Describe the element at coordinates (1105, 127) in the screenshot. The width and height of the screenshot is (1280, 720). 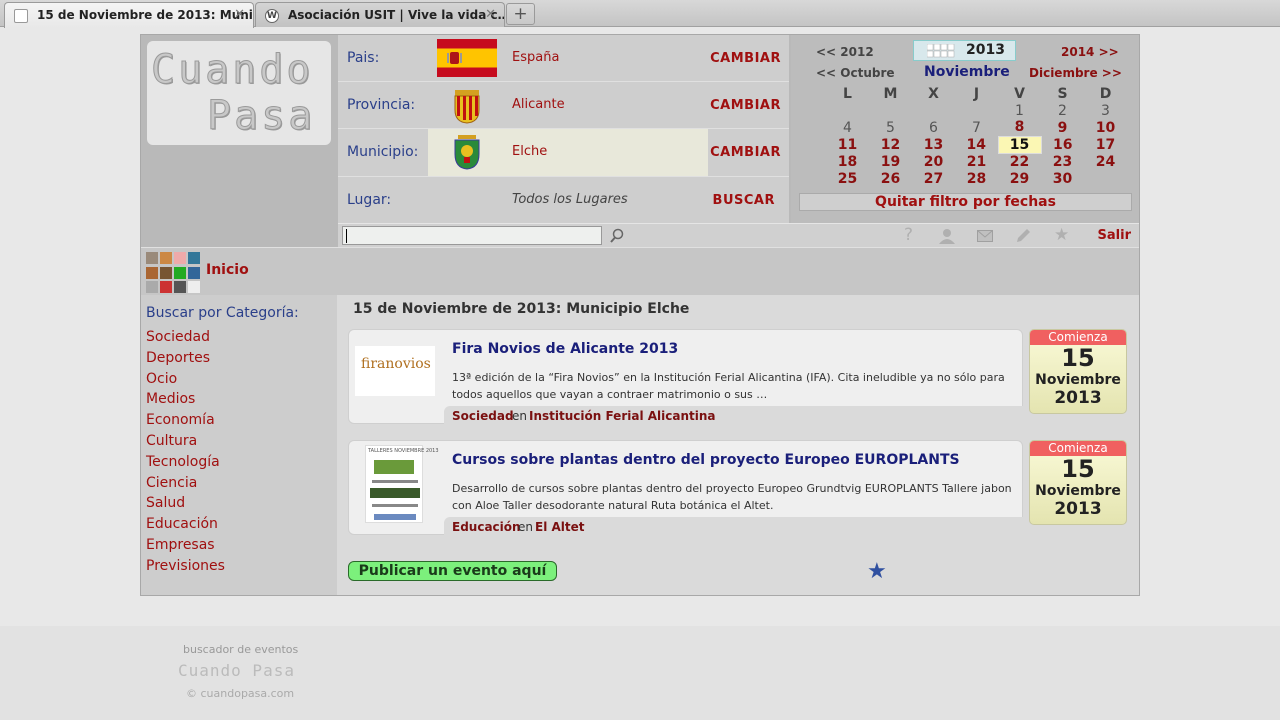
I see `calendar-day-link: 10` at that location.